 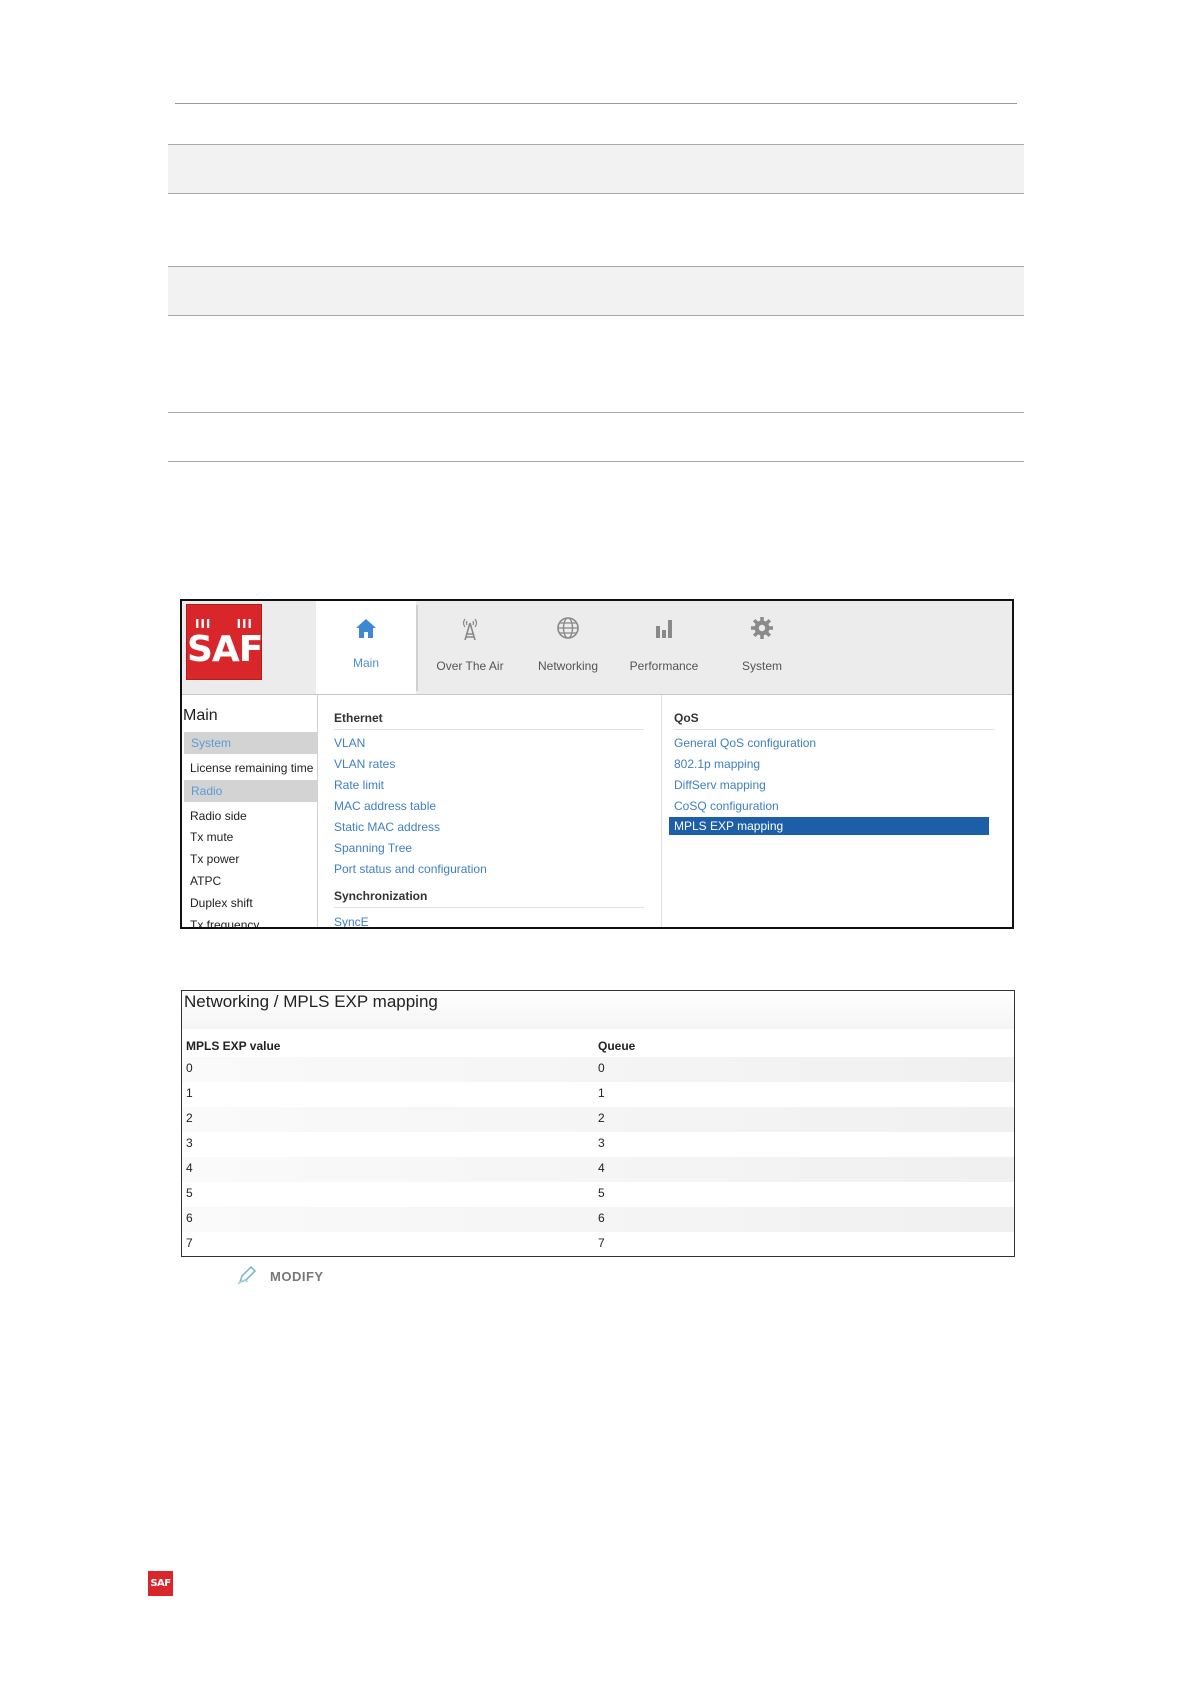 I want to click on menu-heading-ethernet: Ethernet, so click(x=358, y=718).